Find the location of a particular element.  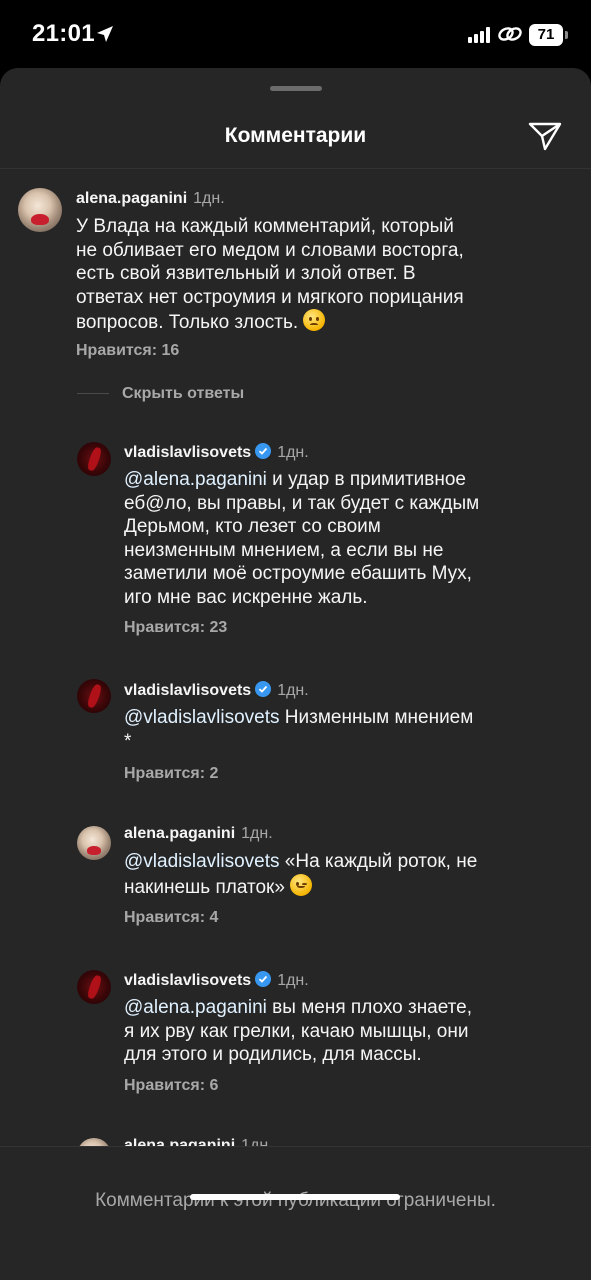

reply-line: @vladislavlisovets Низменным мнением is located at coordinates (354, 718).